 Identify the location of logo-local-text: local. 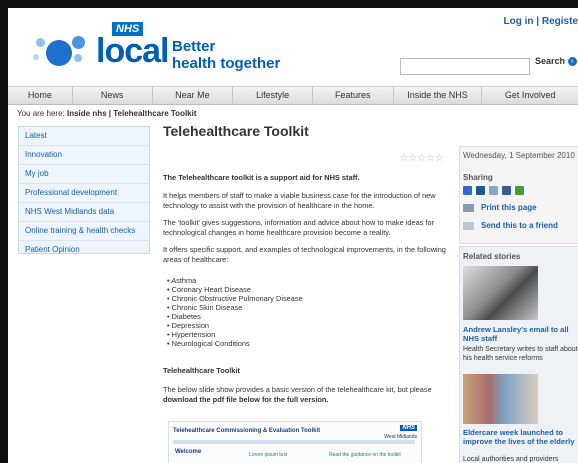
(132, 51).